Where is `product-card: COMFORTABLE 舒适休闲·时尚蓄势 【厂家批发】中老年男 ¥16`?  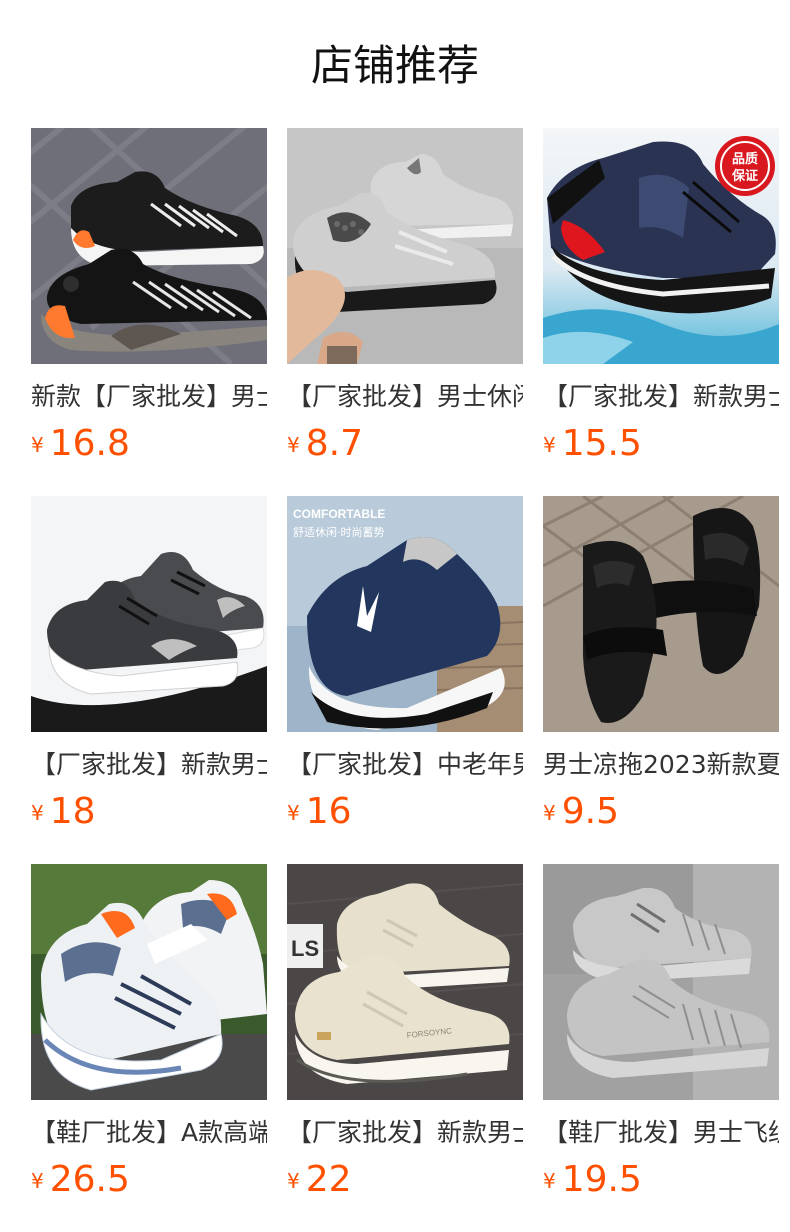
product-card: COMFORTABLE 舒适休闲·时尚蓄势 【厂家批发】中老年男 ¥16 is located at coordinates (405, 680).